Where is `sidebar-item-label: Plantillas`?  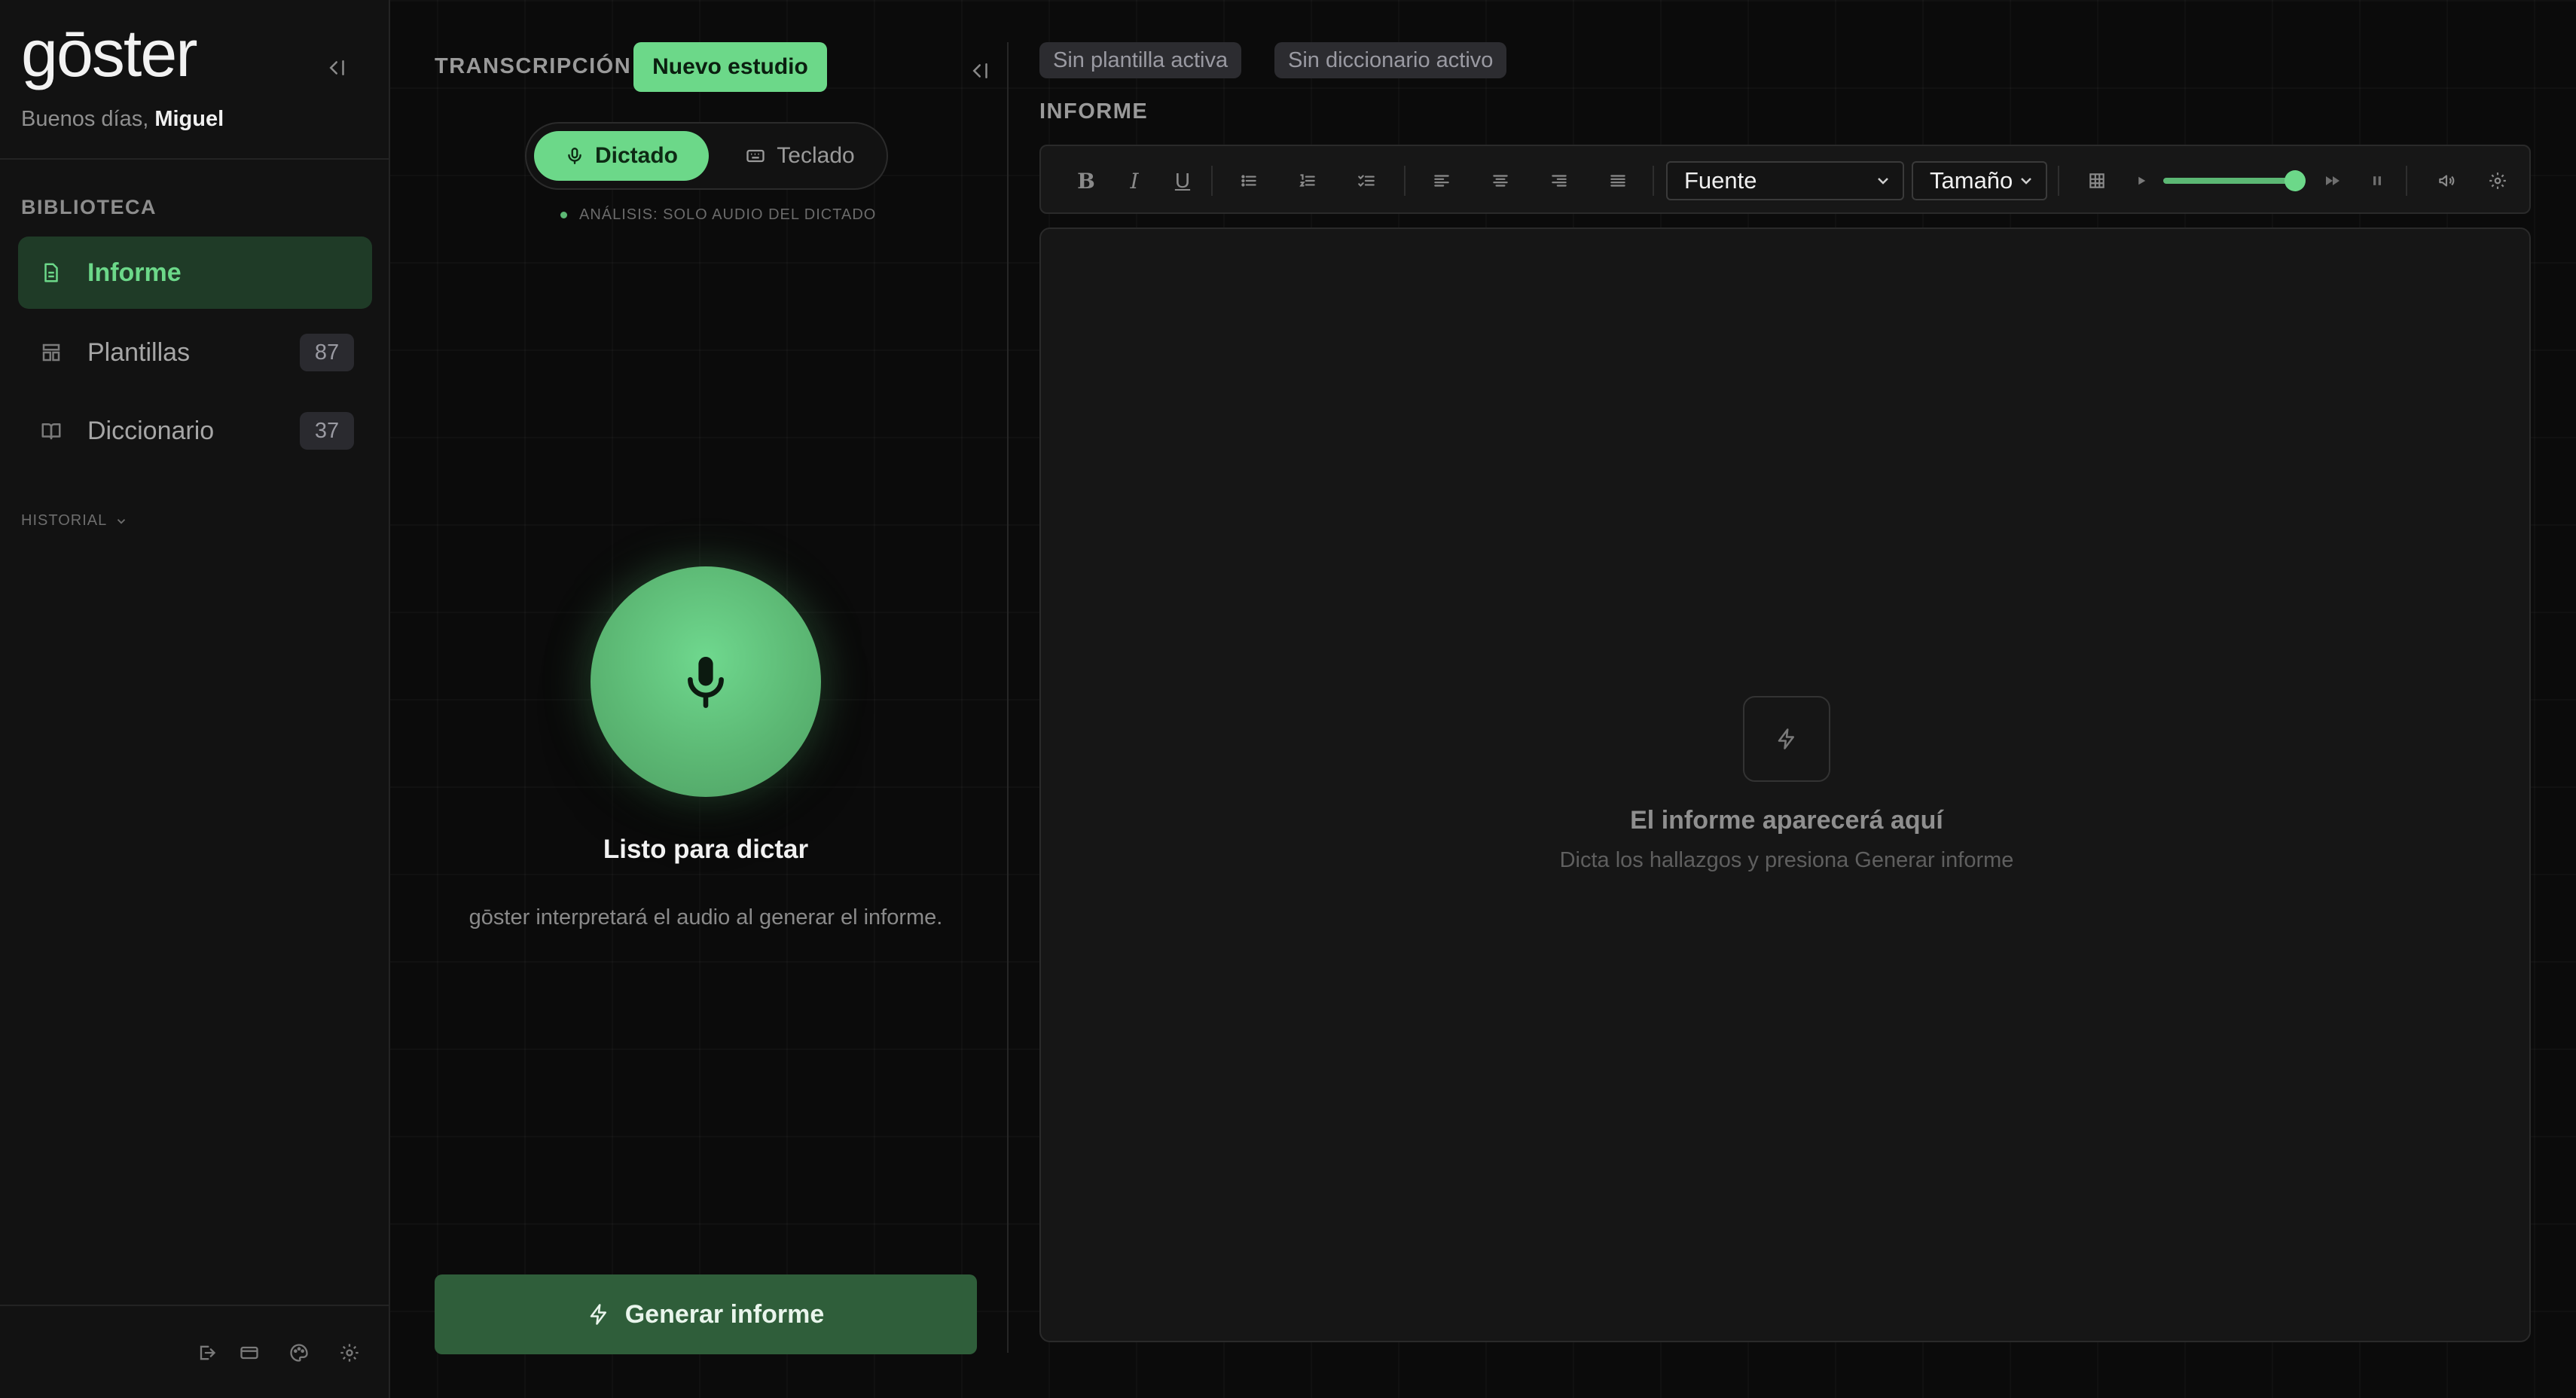
sidebar-item-label: Plantillas is located at coordinates (139, 352).